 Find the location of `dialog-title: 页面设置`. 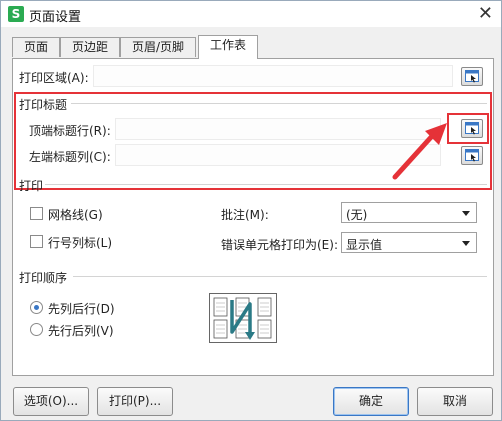

dialog-title: 页面设置 is located at coordinates (55, 17).